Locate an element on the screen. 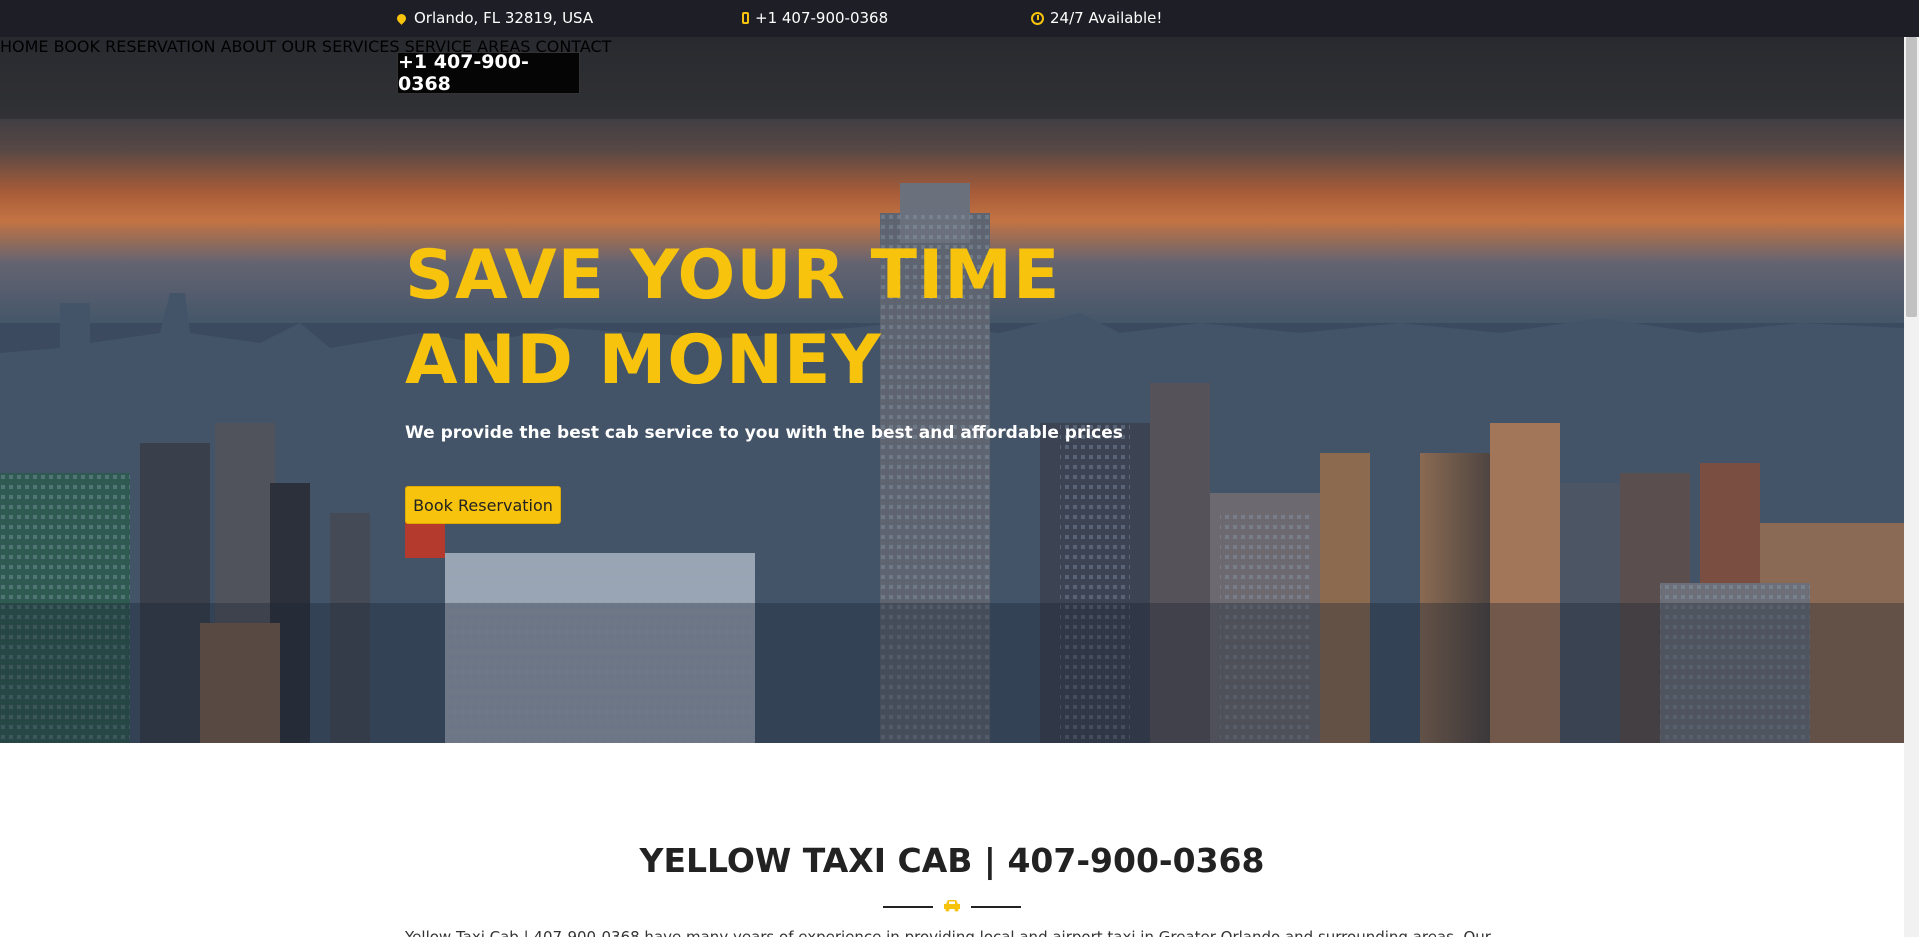 The width and height of the screenshot is (1919, 937). nav-book-reservation: BOOK RESERVATION is located at coordinates (135, 46).